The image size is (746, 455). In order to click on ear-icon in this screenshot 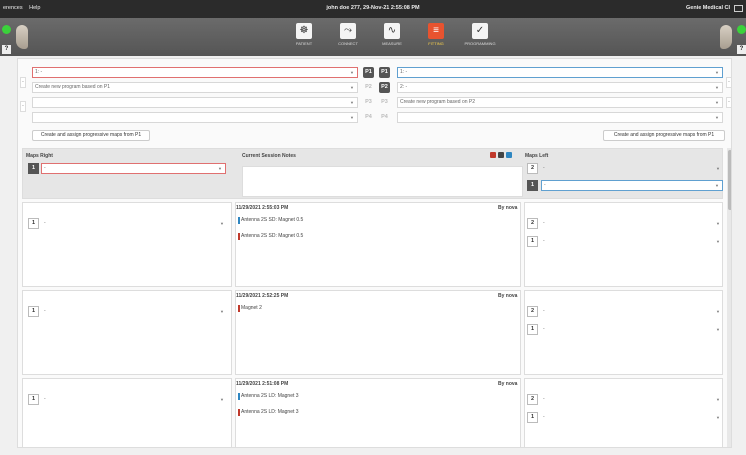, I will do `click(22, 37)`.